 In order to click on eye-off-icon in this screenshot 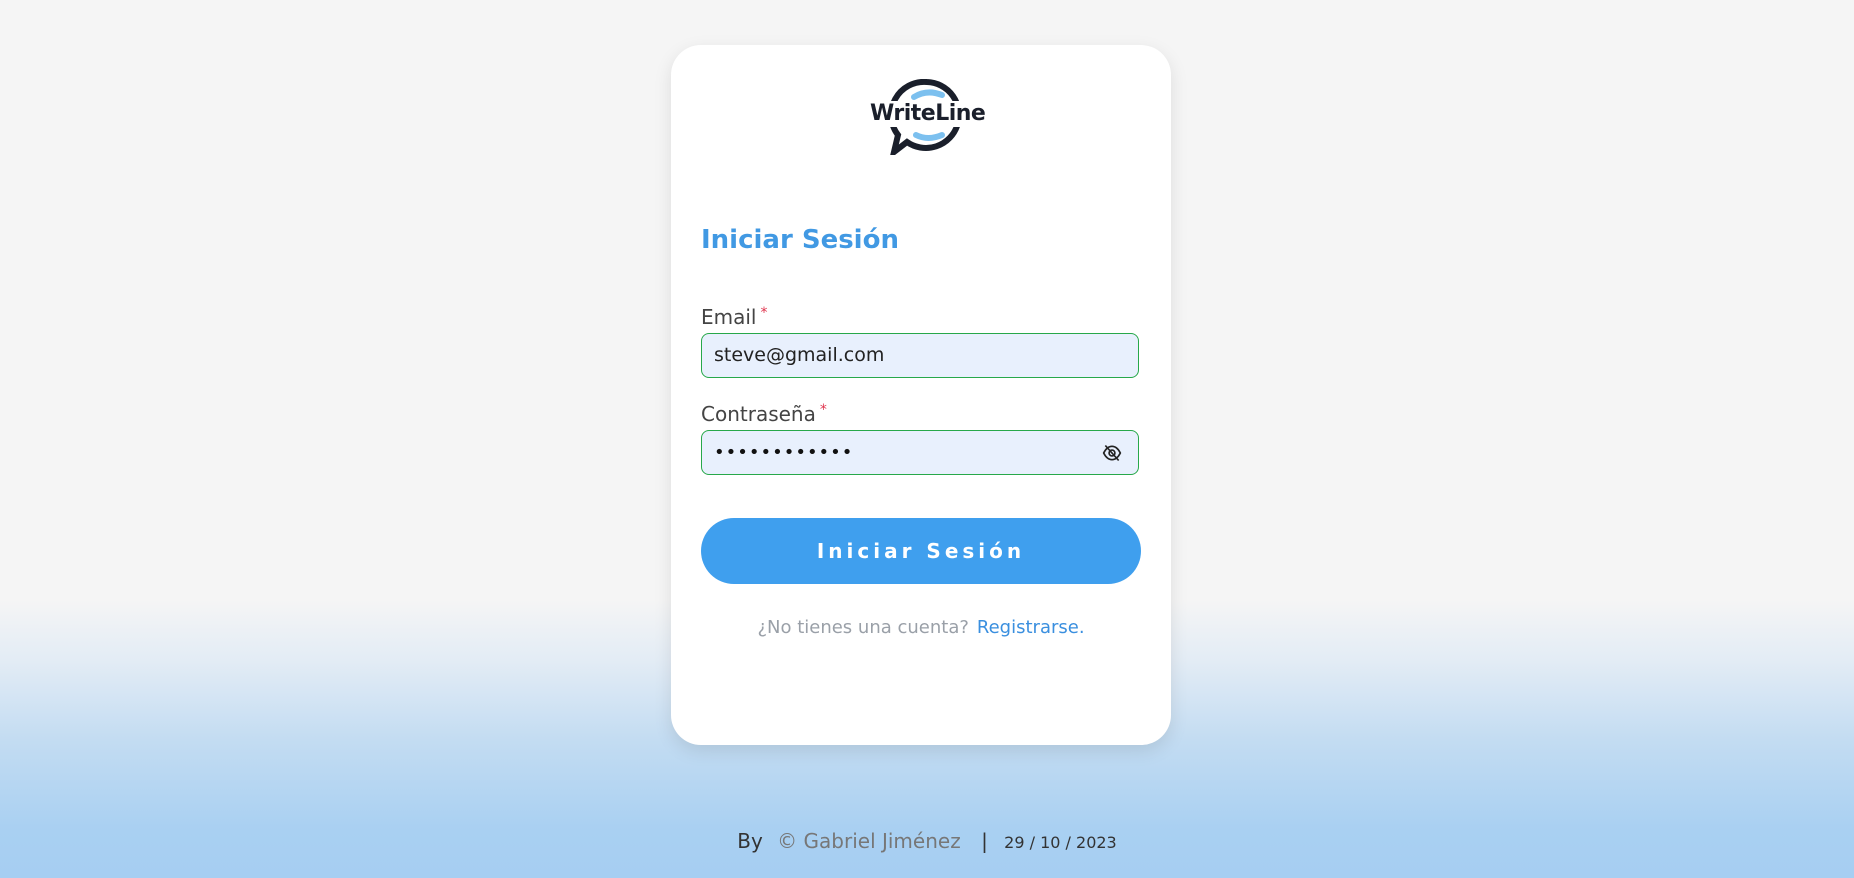, I will do `click(1112, 453)`.